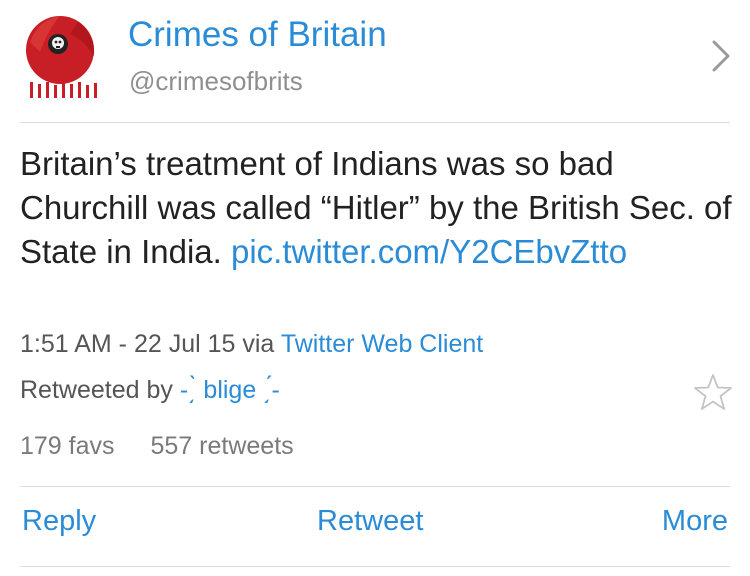 The height and width of the screenshot is (576, 750). What do you see at coordinates (258, 344) in the screenshot?
I see `via-label: via` at bounding box center [258, 344].